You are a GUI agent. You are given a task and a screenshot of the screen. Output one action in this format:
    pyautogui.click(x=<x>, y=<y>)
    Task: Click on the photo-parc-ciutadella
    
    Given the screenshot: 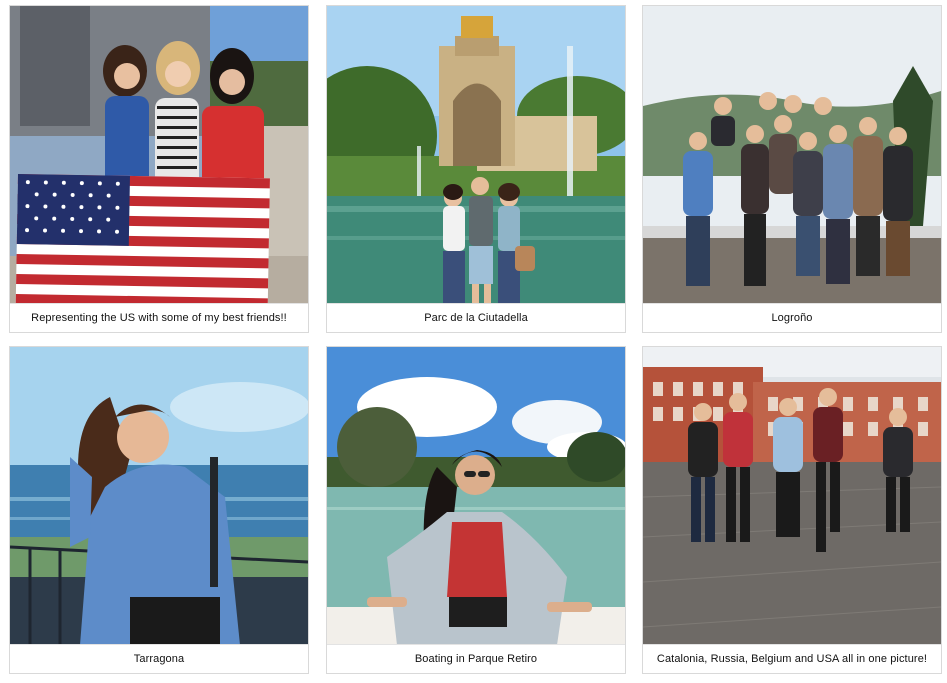 What is the action you would take?
    pyautogui.click(x=476, y=155)
    